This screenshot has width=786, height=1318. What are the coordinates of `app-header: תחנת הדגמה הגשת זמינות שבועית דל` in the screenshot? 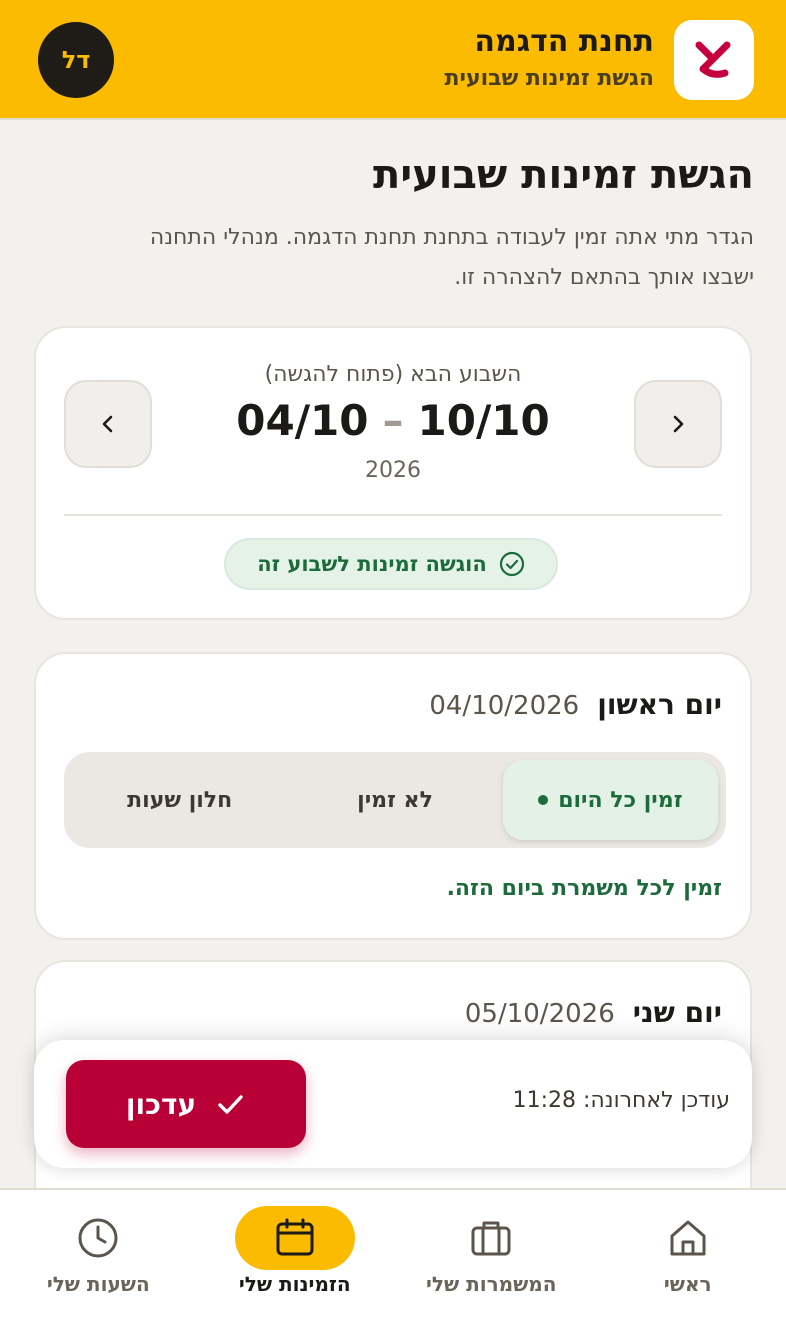 It's located at (393, 60).